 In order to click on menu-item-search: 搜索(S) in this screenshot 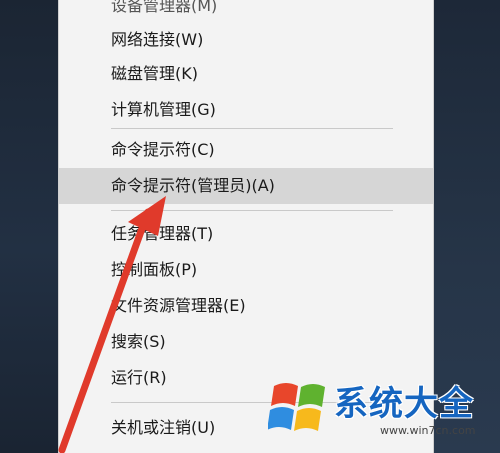, I will do `click(246, 342)`.